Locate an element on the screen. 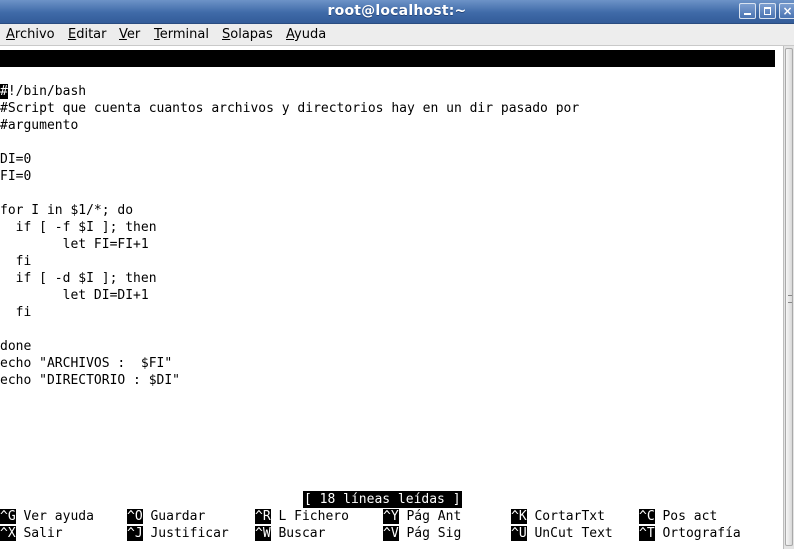 Image resolution: width=794 pixels, height=549 pixels. shortcut-pag-ant: ^Y Pág Ant is located at coordinates (422, 516).